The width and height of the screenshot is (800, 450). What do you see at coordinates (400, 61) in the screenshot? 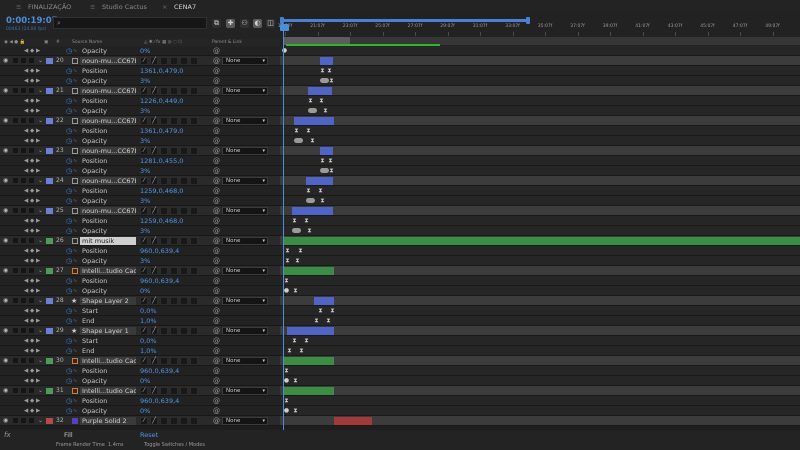
I see `layer-row: ◉ ⌄ 20 noun-mu...CC67B.png ⁄╱ @None▾` at bounding box center [400, 61].